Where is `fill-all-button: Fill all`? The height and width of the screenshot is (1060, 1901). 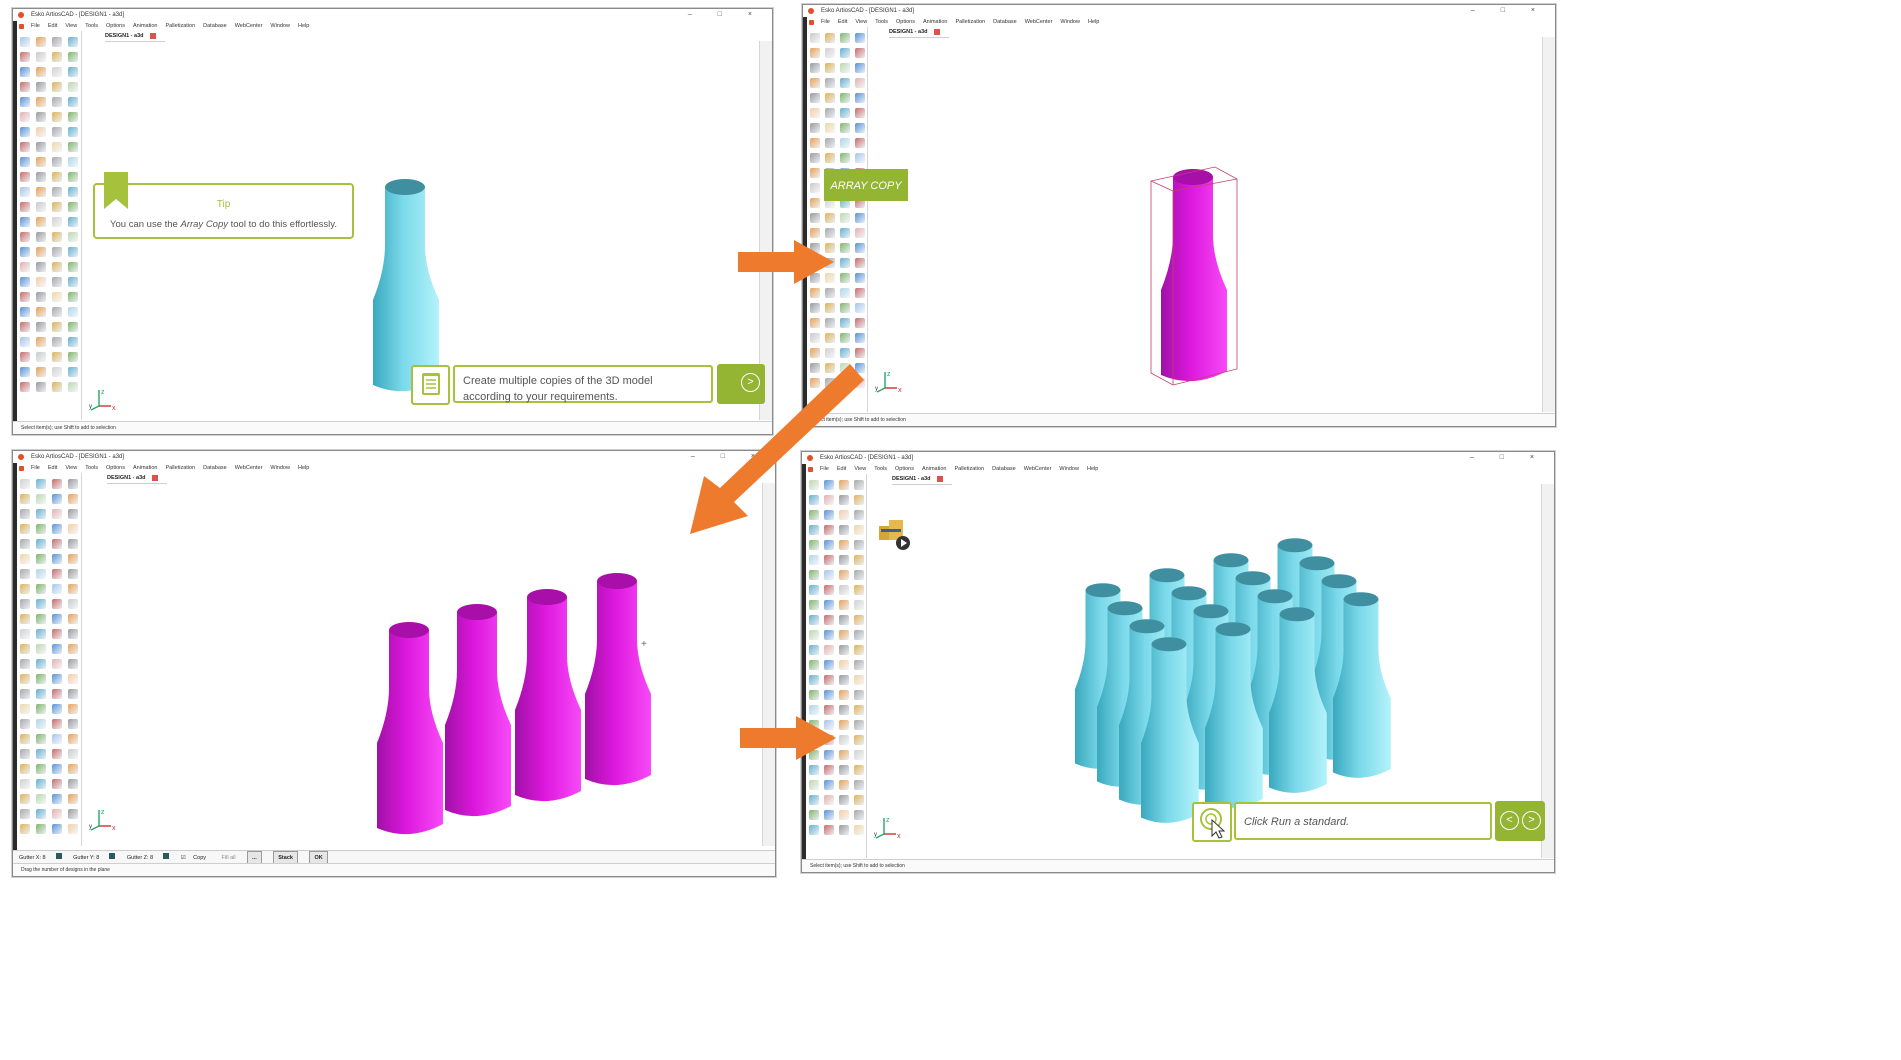
fill-all-button: Fill all is located at coordinates (229, 858).